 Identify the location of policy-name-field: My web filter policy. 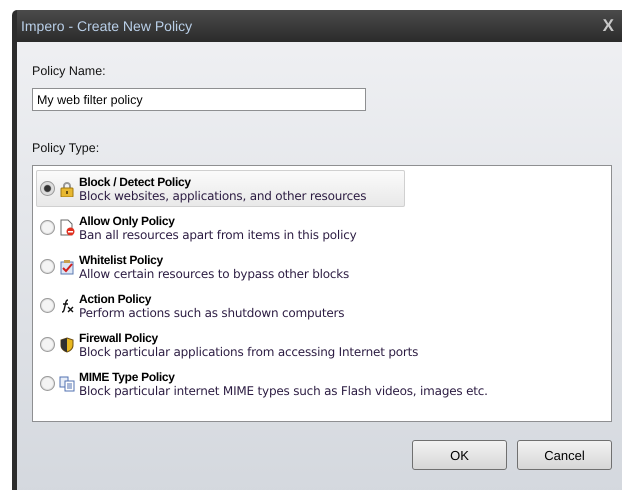
(199, 99).